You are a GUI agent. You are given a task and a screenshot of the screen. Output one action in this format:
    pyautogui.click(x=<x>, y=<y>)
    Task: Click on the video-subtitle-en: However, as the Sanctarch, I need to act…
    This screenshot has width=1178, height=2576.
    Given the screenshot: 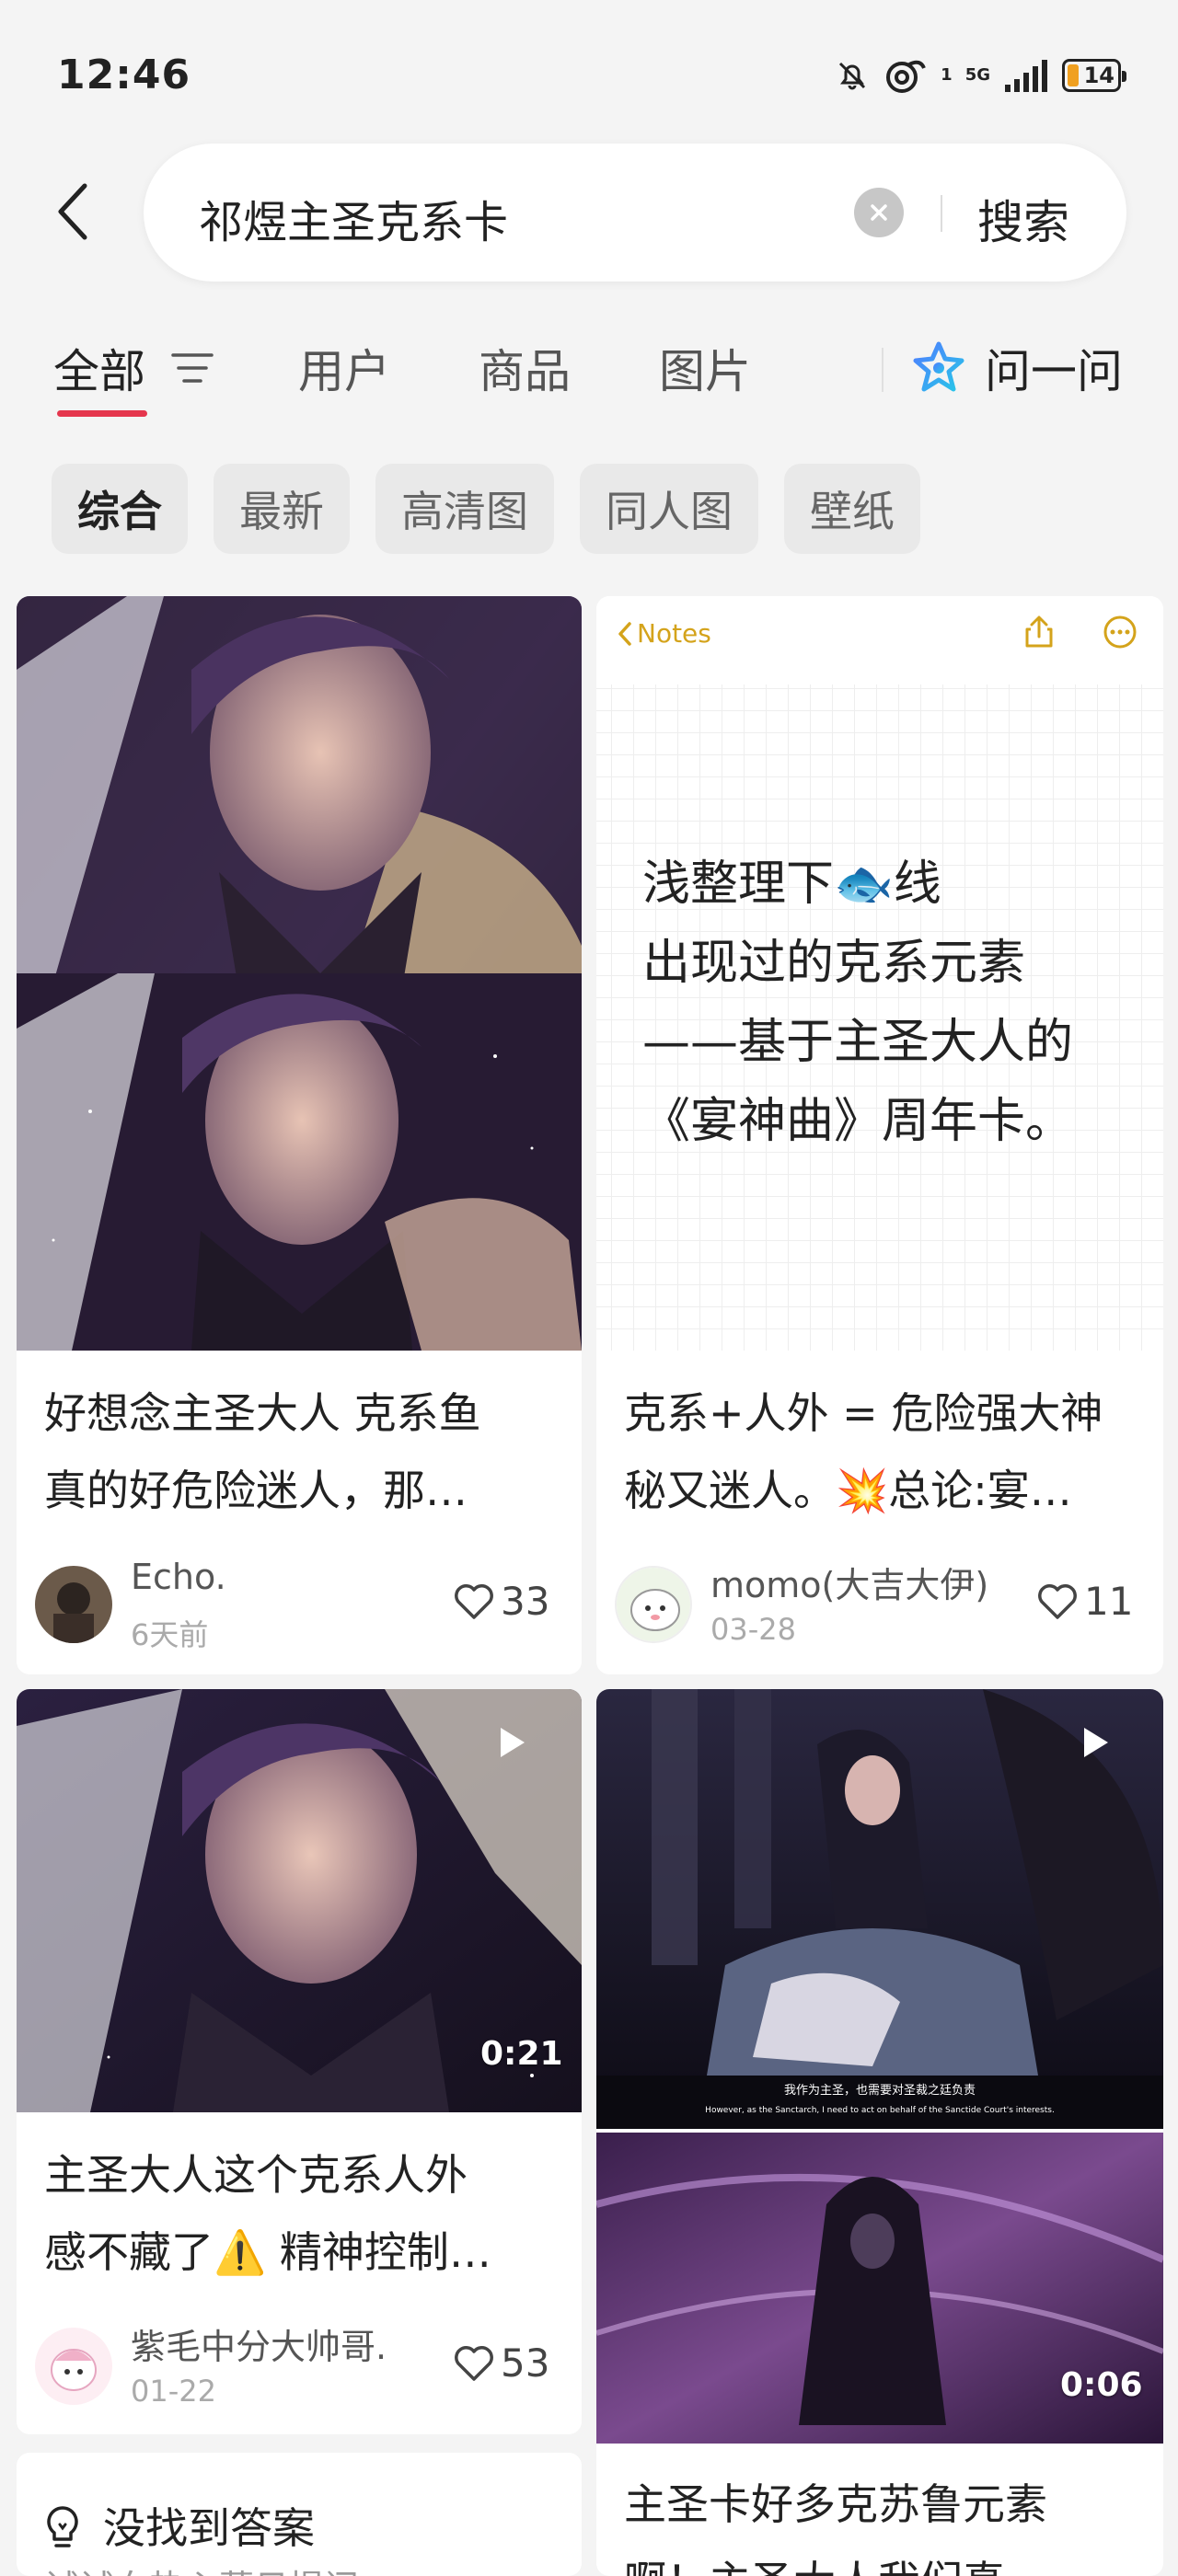 What is the action you would take?
    pyautogui.click(x=880, y=2110)
    